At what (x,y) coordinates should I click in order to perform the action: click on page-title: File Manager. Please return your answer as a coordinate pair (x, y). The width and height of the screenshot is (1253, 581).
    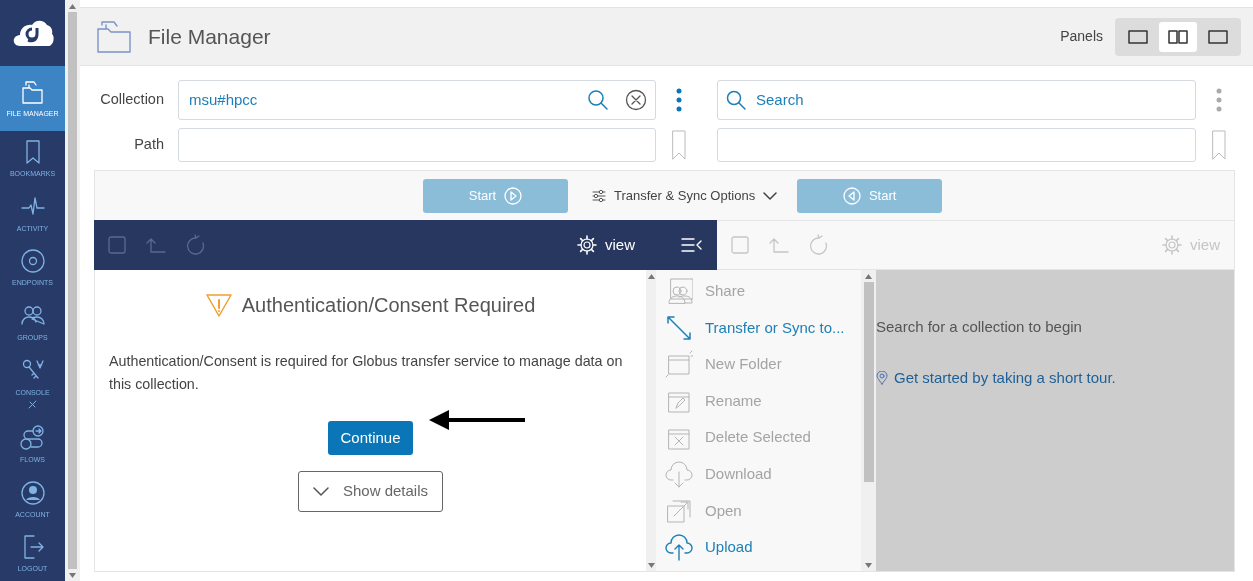
    Looking at the image, I should click on (209, 36).